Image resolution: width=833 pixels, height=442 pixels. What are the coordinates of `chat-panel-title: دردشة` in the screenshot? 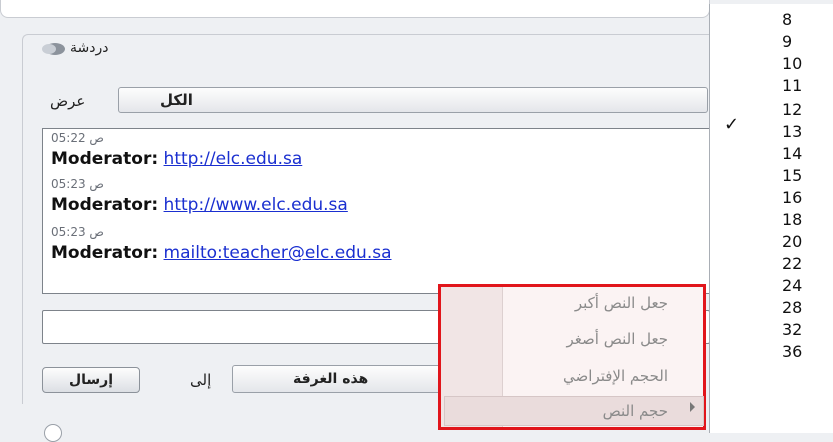 It's located at (89, 48).